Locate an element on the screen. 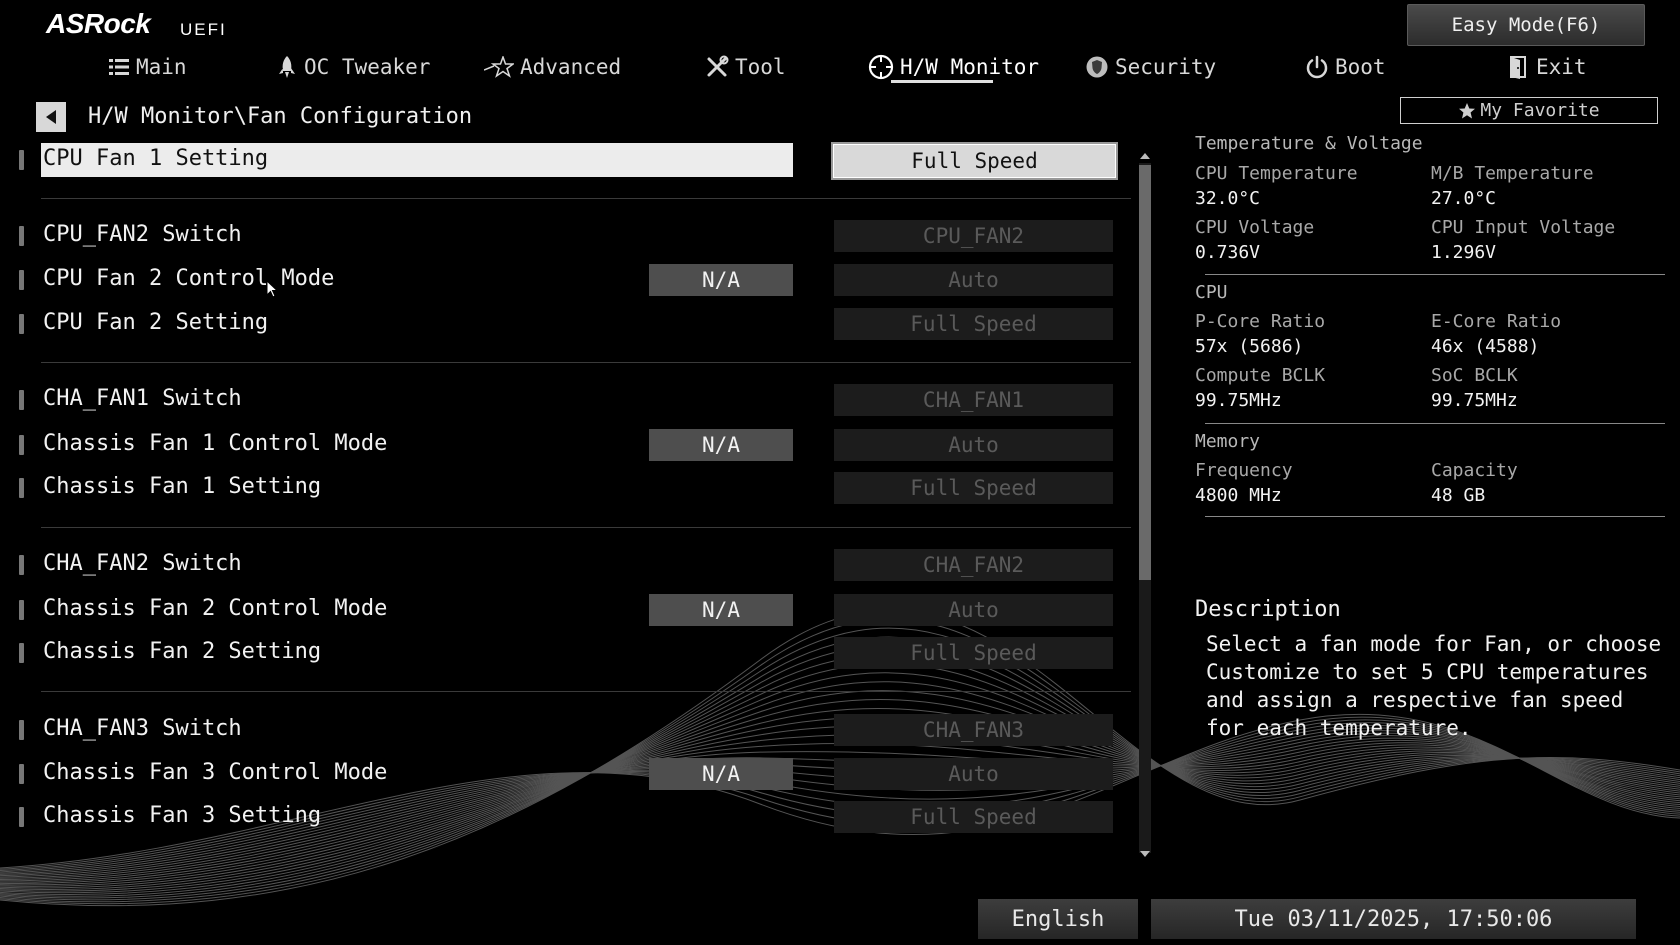 The image size is (1680, 945). setting-row: Chassis Fan 3 Setting Full Speed is located at coordinates (570, 817).